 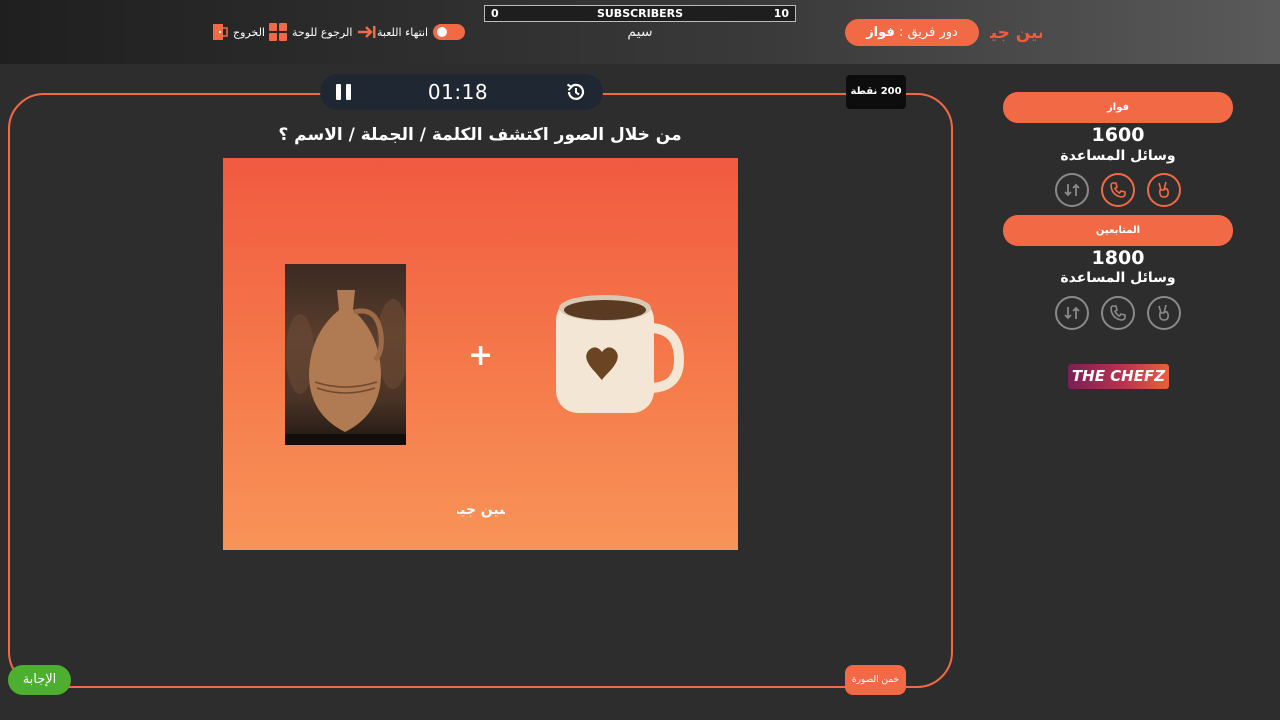 I want to click on subscribers-label: SUBSCRIBERS, so click(x=640, y=13).